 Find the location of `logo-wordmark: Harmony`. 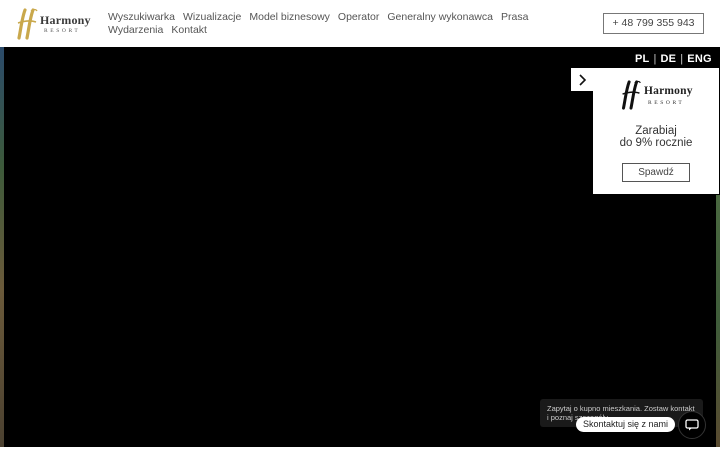

logo-wordmark: Harmony is located at coordinates (65, 20).